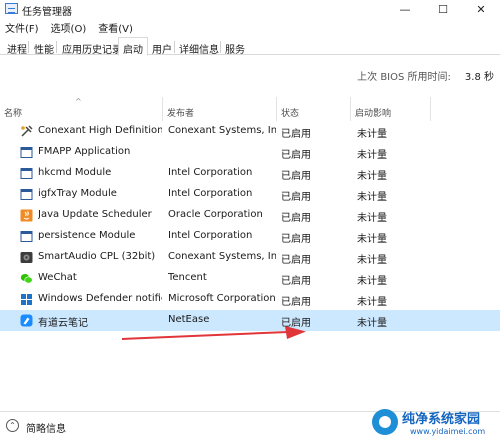  I want to click on watermark-logo-icon, so click(385, 422).